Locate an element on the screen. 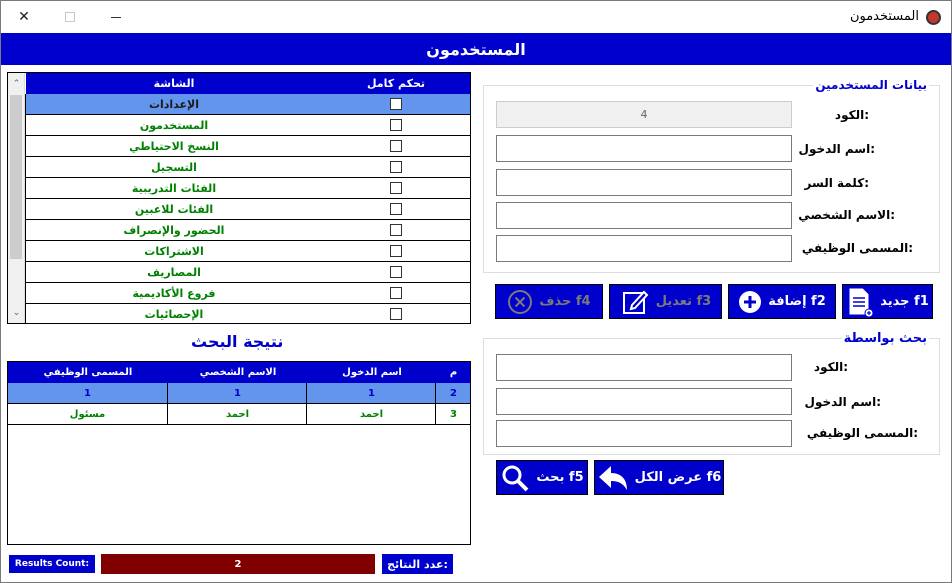  login-name-field is located at coordinates (644, 148).